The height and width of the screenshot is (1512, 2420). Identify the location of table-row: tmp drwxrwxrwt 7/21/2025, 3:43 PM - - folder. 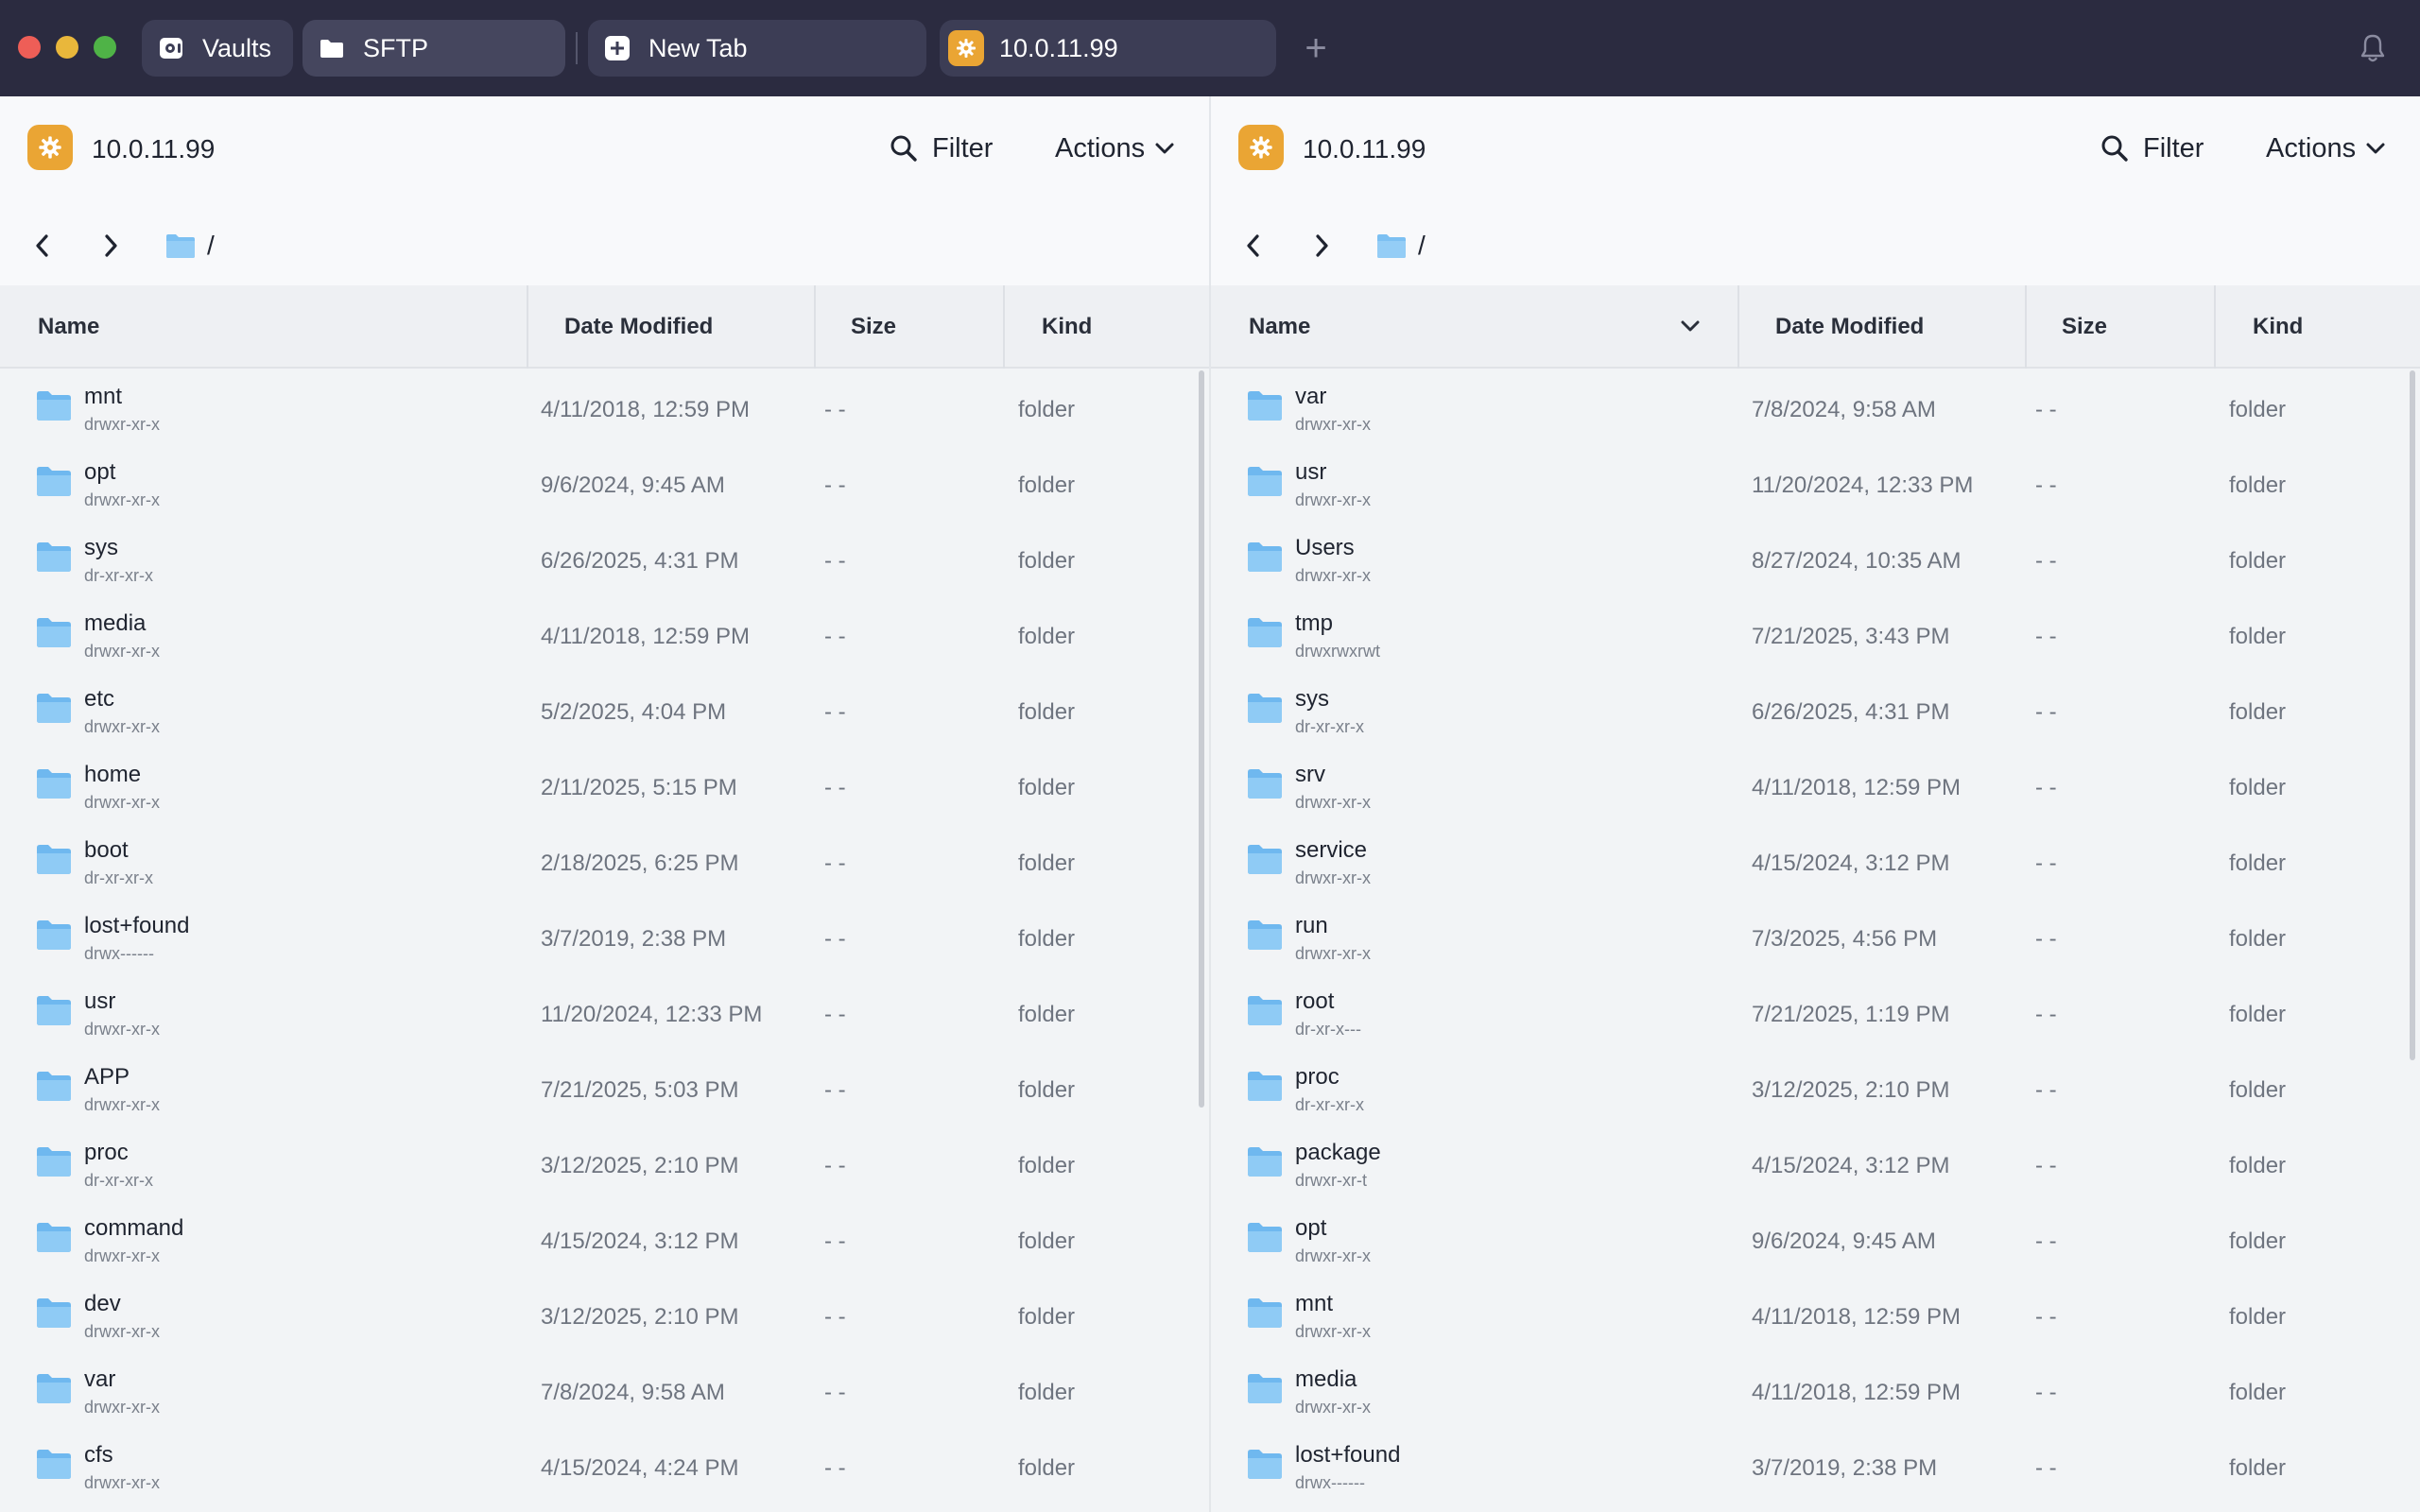
(1815, 635).